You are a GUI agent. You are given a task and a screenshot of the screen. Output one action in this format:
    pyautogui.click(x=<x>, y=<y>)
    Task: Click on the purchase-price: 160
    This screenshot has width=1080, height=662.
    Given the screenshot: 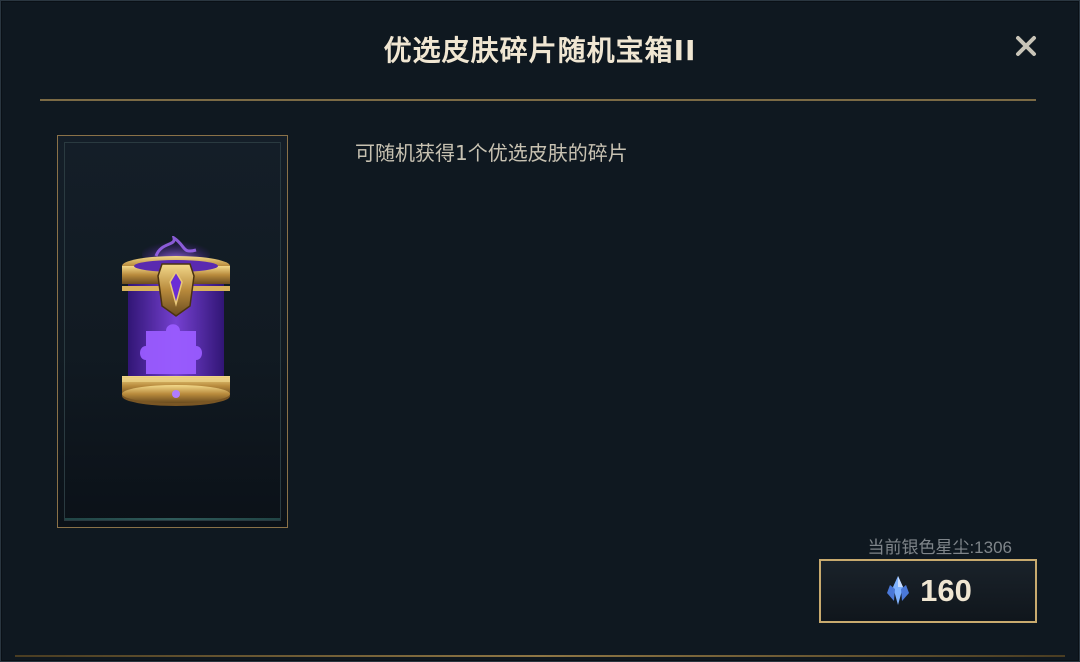 What is the action you would take?
    pyautogui.click(x=946, y=590)
    